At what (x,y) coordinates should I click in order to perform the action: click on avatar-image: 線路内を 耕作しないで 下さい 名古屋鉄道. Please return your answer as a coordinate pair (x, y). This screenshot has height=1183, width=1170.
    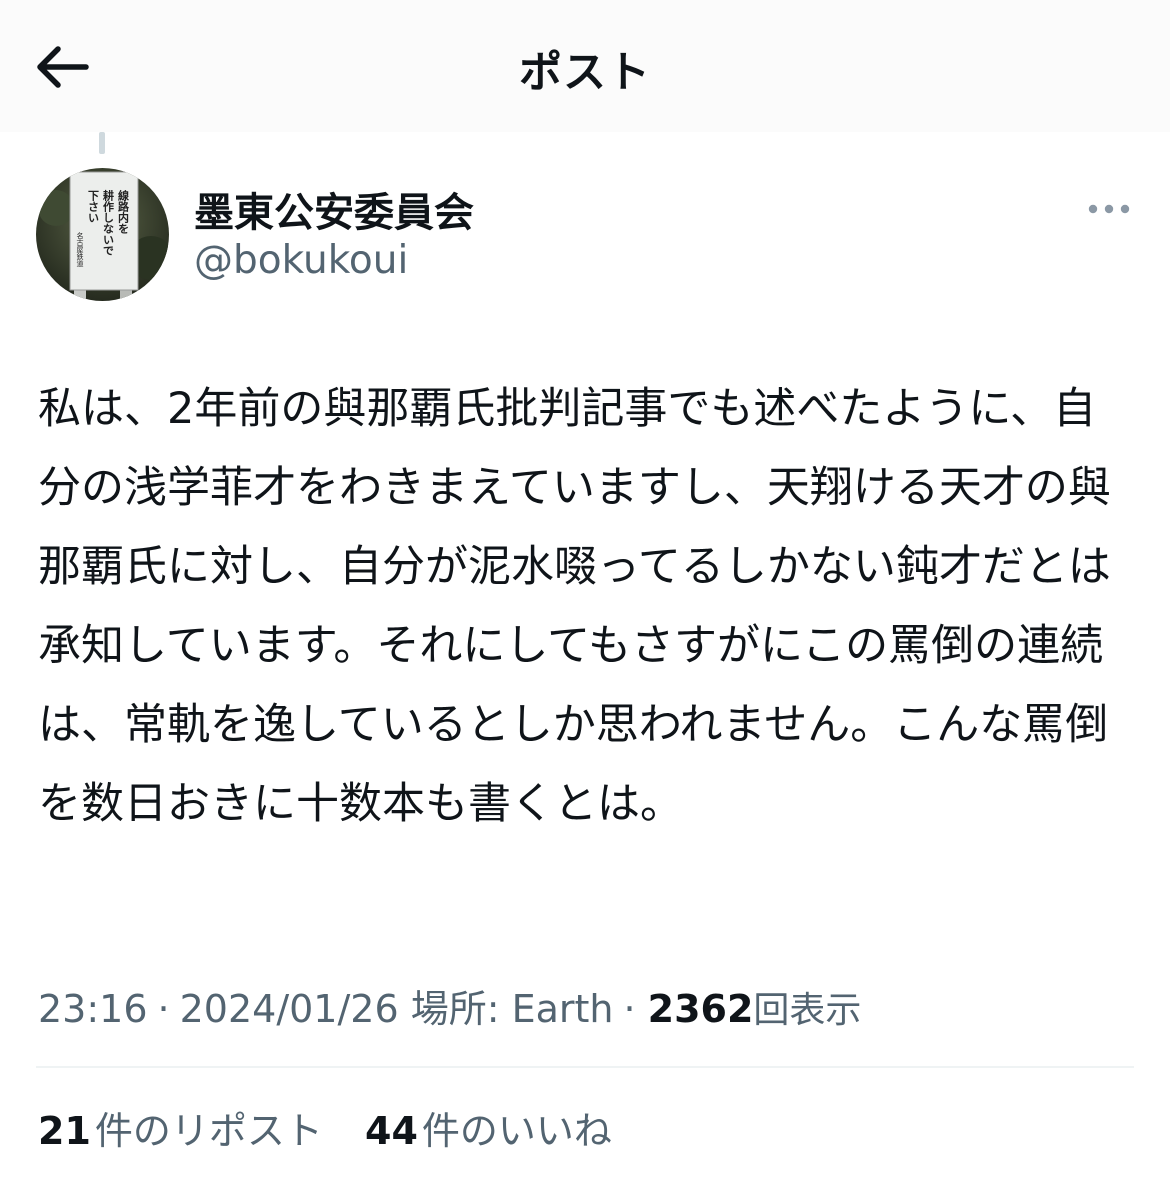
    Looking at the image, I should click on (102, 234).